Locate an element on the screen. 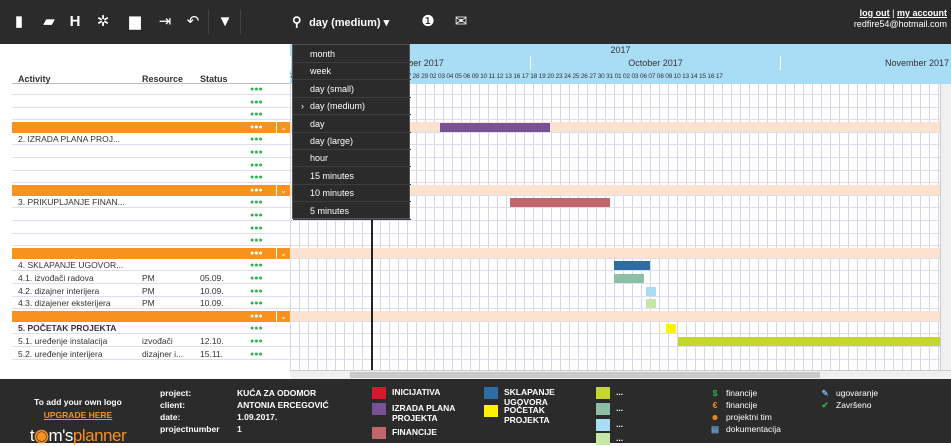 Image resolution: width=951 pixels, height=446 pixels. scrollbar-thumb is located at coordinates (585, 375).